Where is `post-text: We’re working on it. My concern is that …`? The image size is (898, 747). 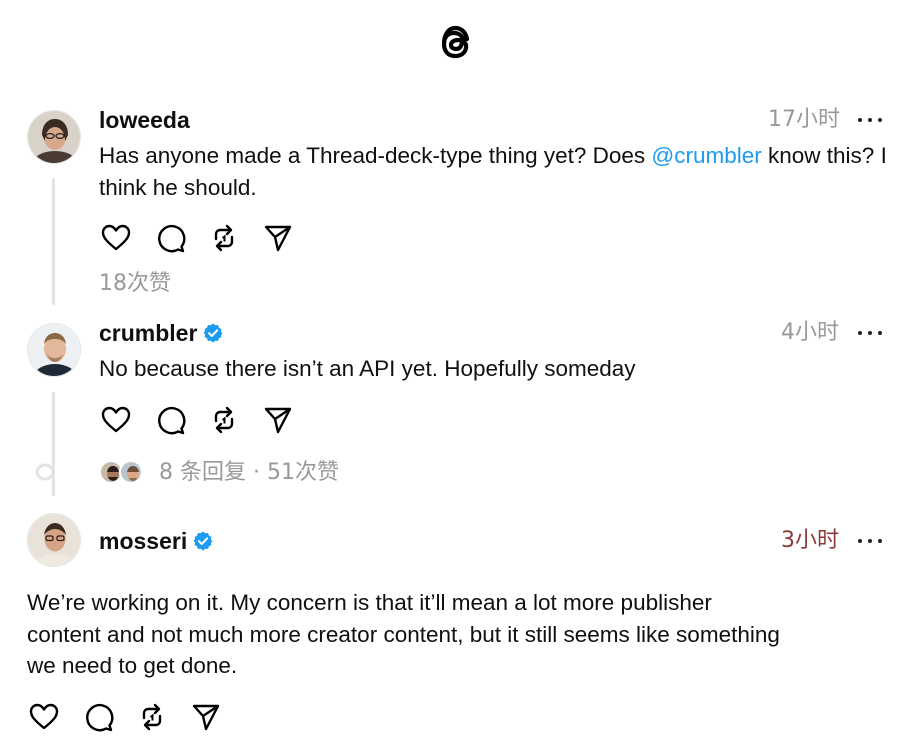
post-text: We’re working on it. My concern is that … is located at coordinates (457, 634).